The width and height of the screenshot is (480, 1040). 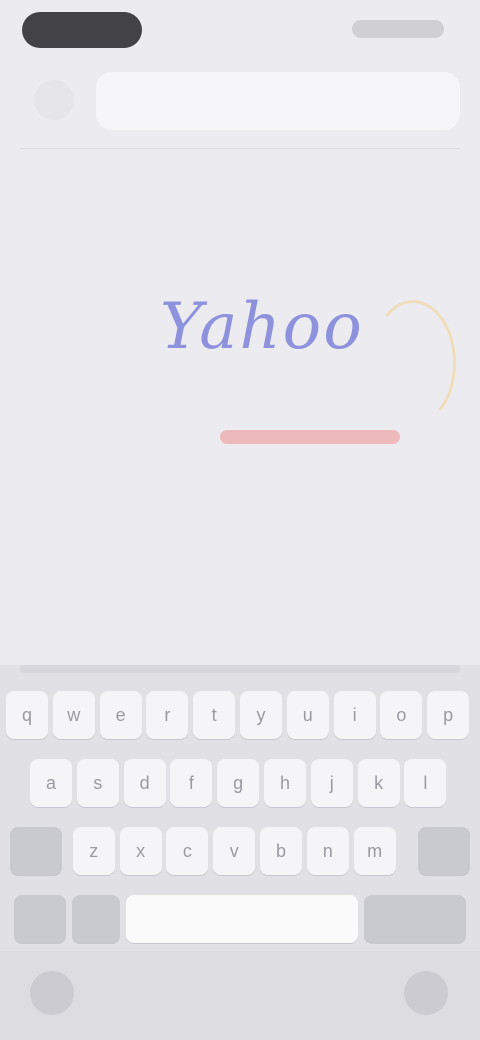 I want to click on key-f: f, so click(x=191, y=783).